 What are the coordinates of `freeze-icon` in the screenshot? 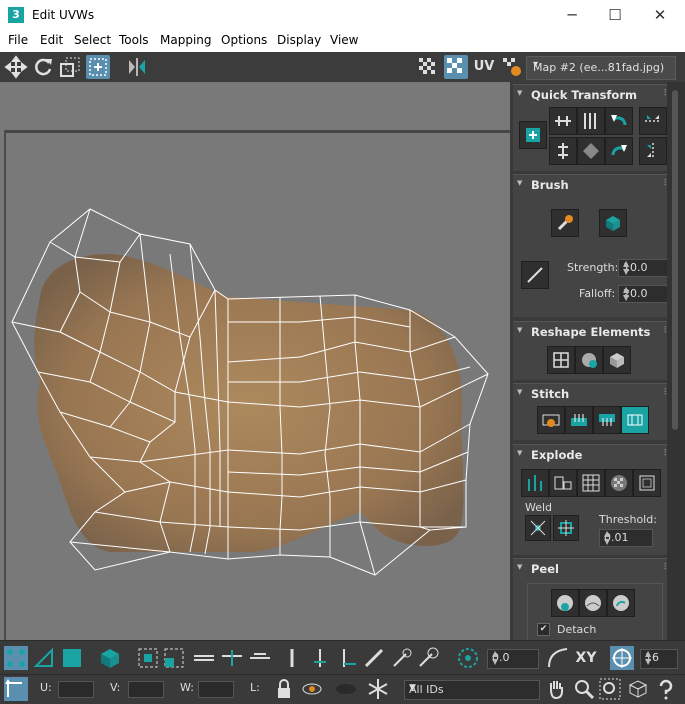 It's located at (378, 689).